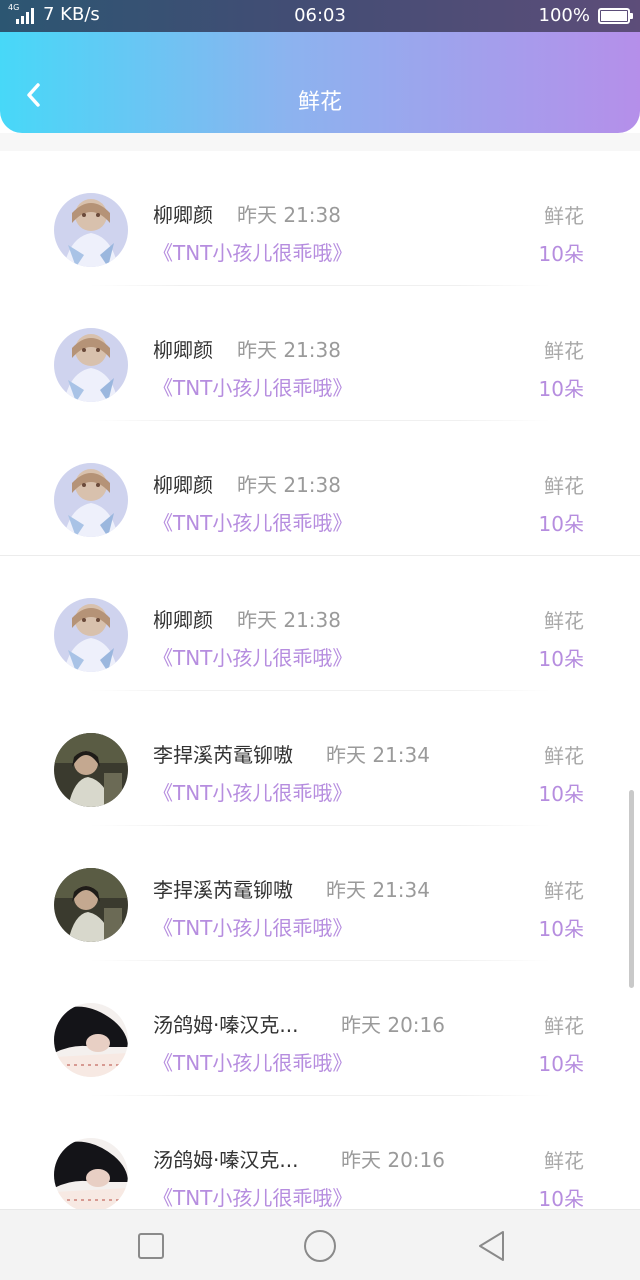 This screenshot has width=640, height=1280. I want to click on scrollbar, so click(631, 889).